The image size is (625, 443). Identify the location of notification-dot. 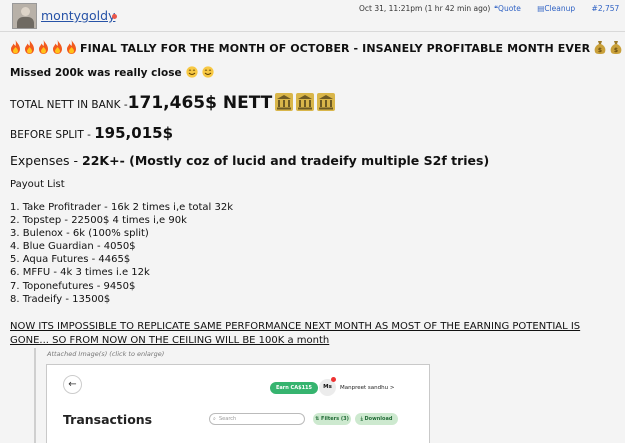
(333, 379).